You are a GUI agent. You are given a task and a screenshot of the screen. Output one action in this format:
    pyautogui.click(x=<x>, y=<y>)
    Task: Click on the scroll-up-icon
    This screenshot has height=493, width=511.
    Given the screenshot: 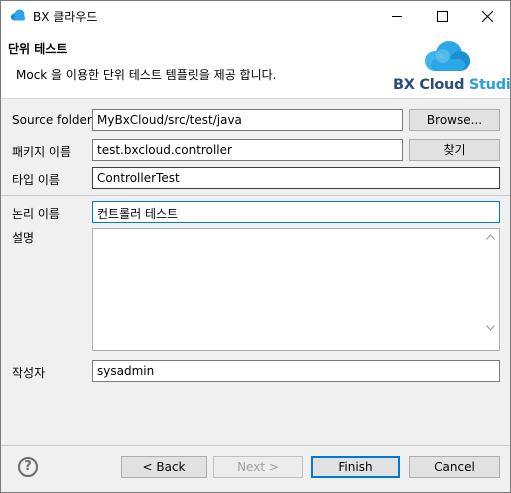 What is the action you would take?
    pyautogui.click(x=490, y=237)
    